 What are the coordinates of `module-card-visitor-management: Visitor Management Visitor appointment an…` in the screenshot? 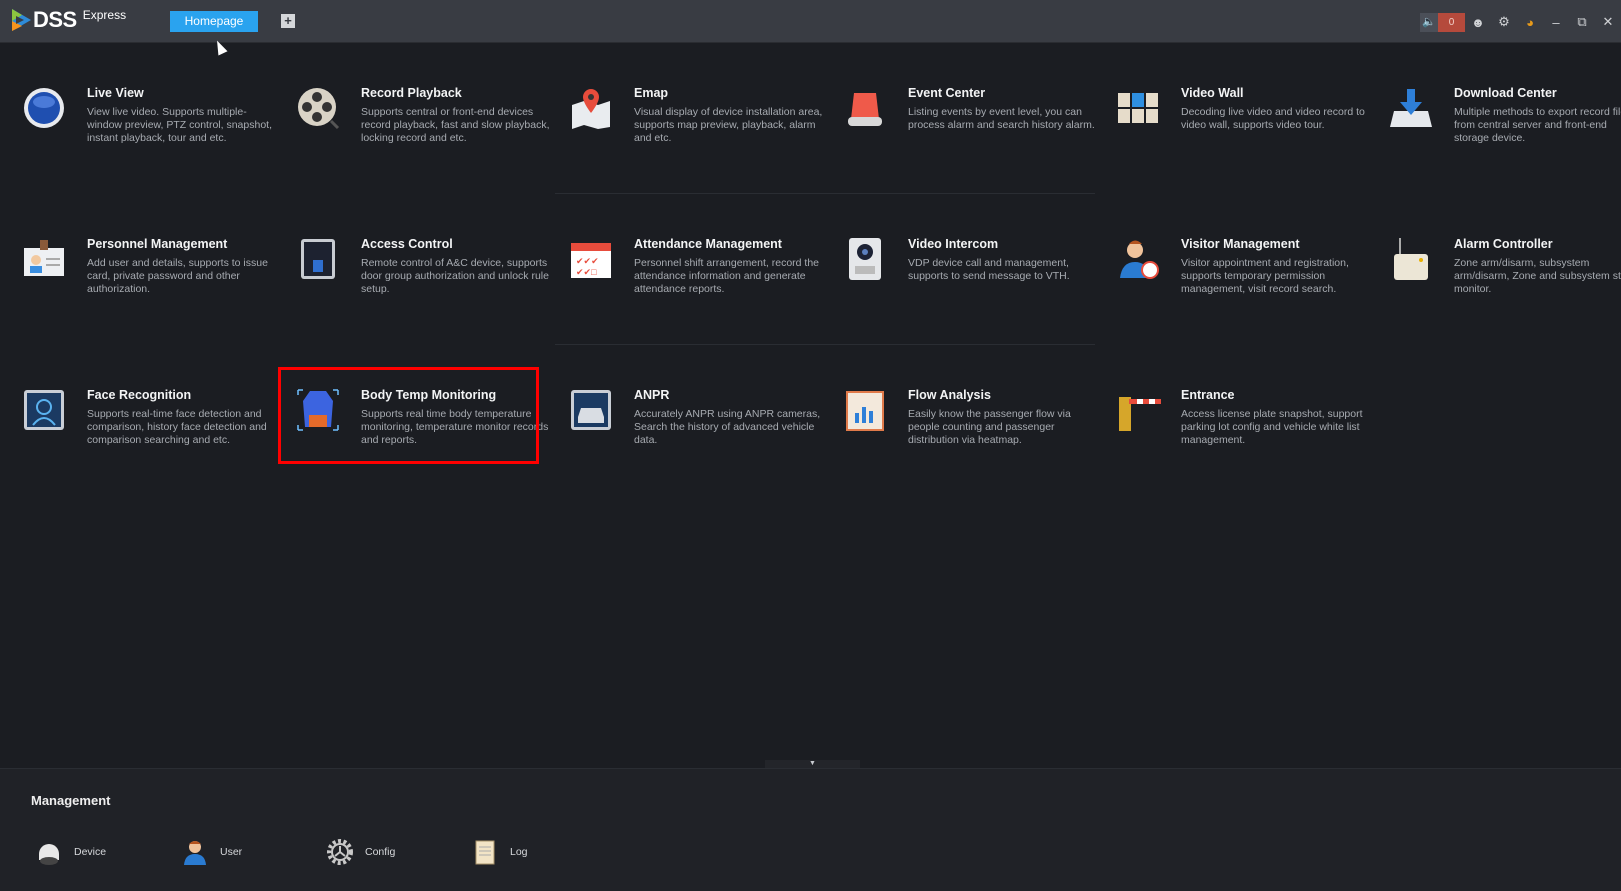 It's located at (1246, 282).